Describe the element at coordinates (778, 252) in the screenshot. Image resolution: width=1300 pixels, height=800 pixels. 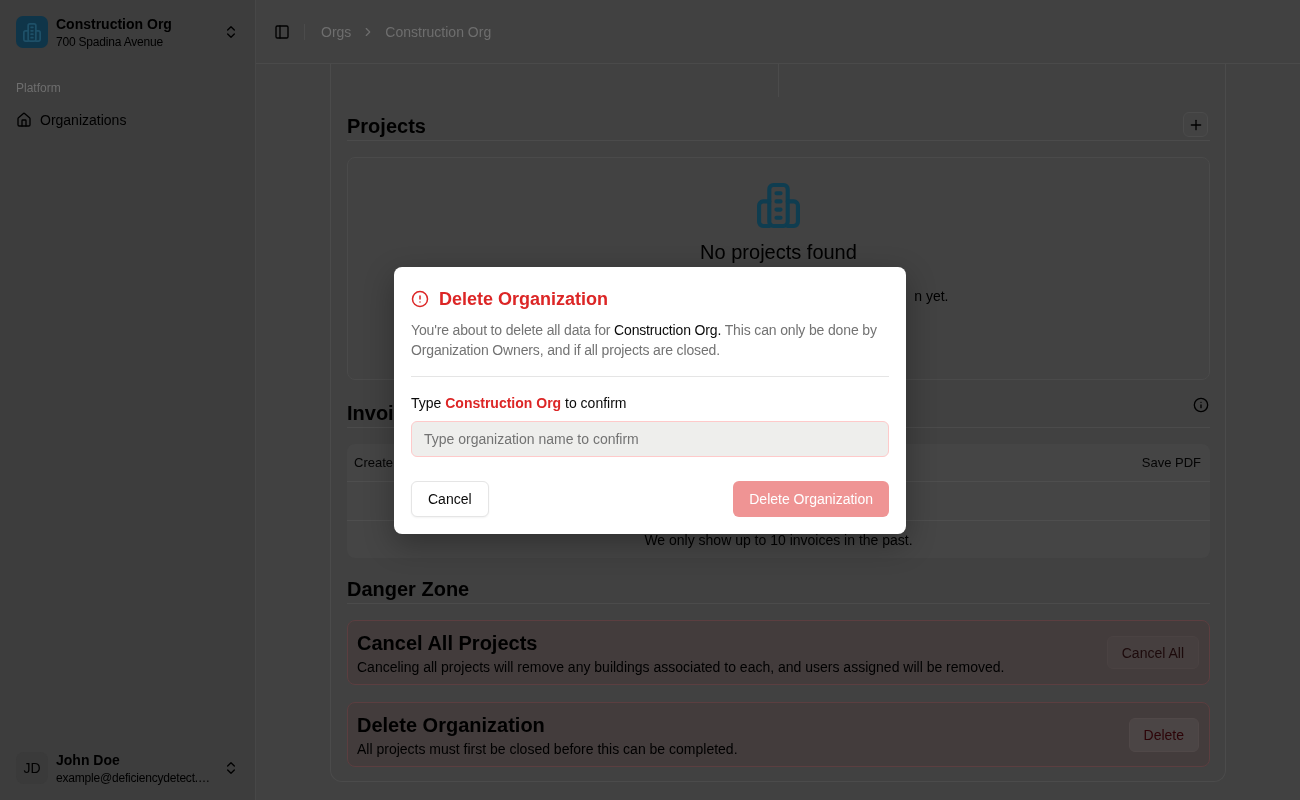
I see `empty-state-title: No projects found` at that location.